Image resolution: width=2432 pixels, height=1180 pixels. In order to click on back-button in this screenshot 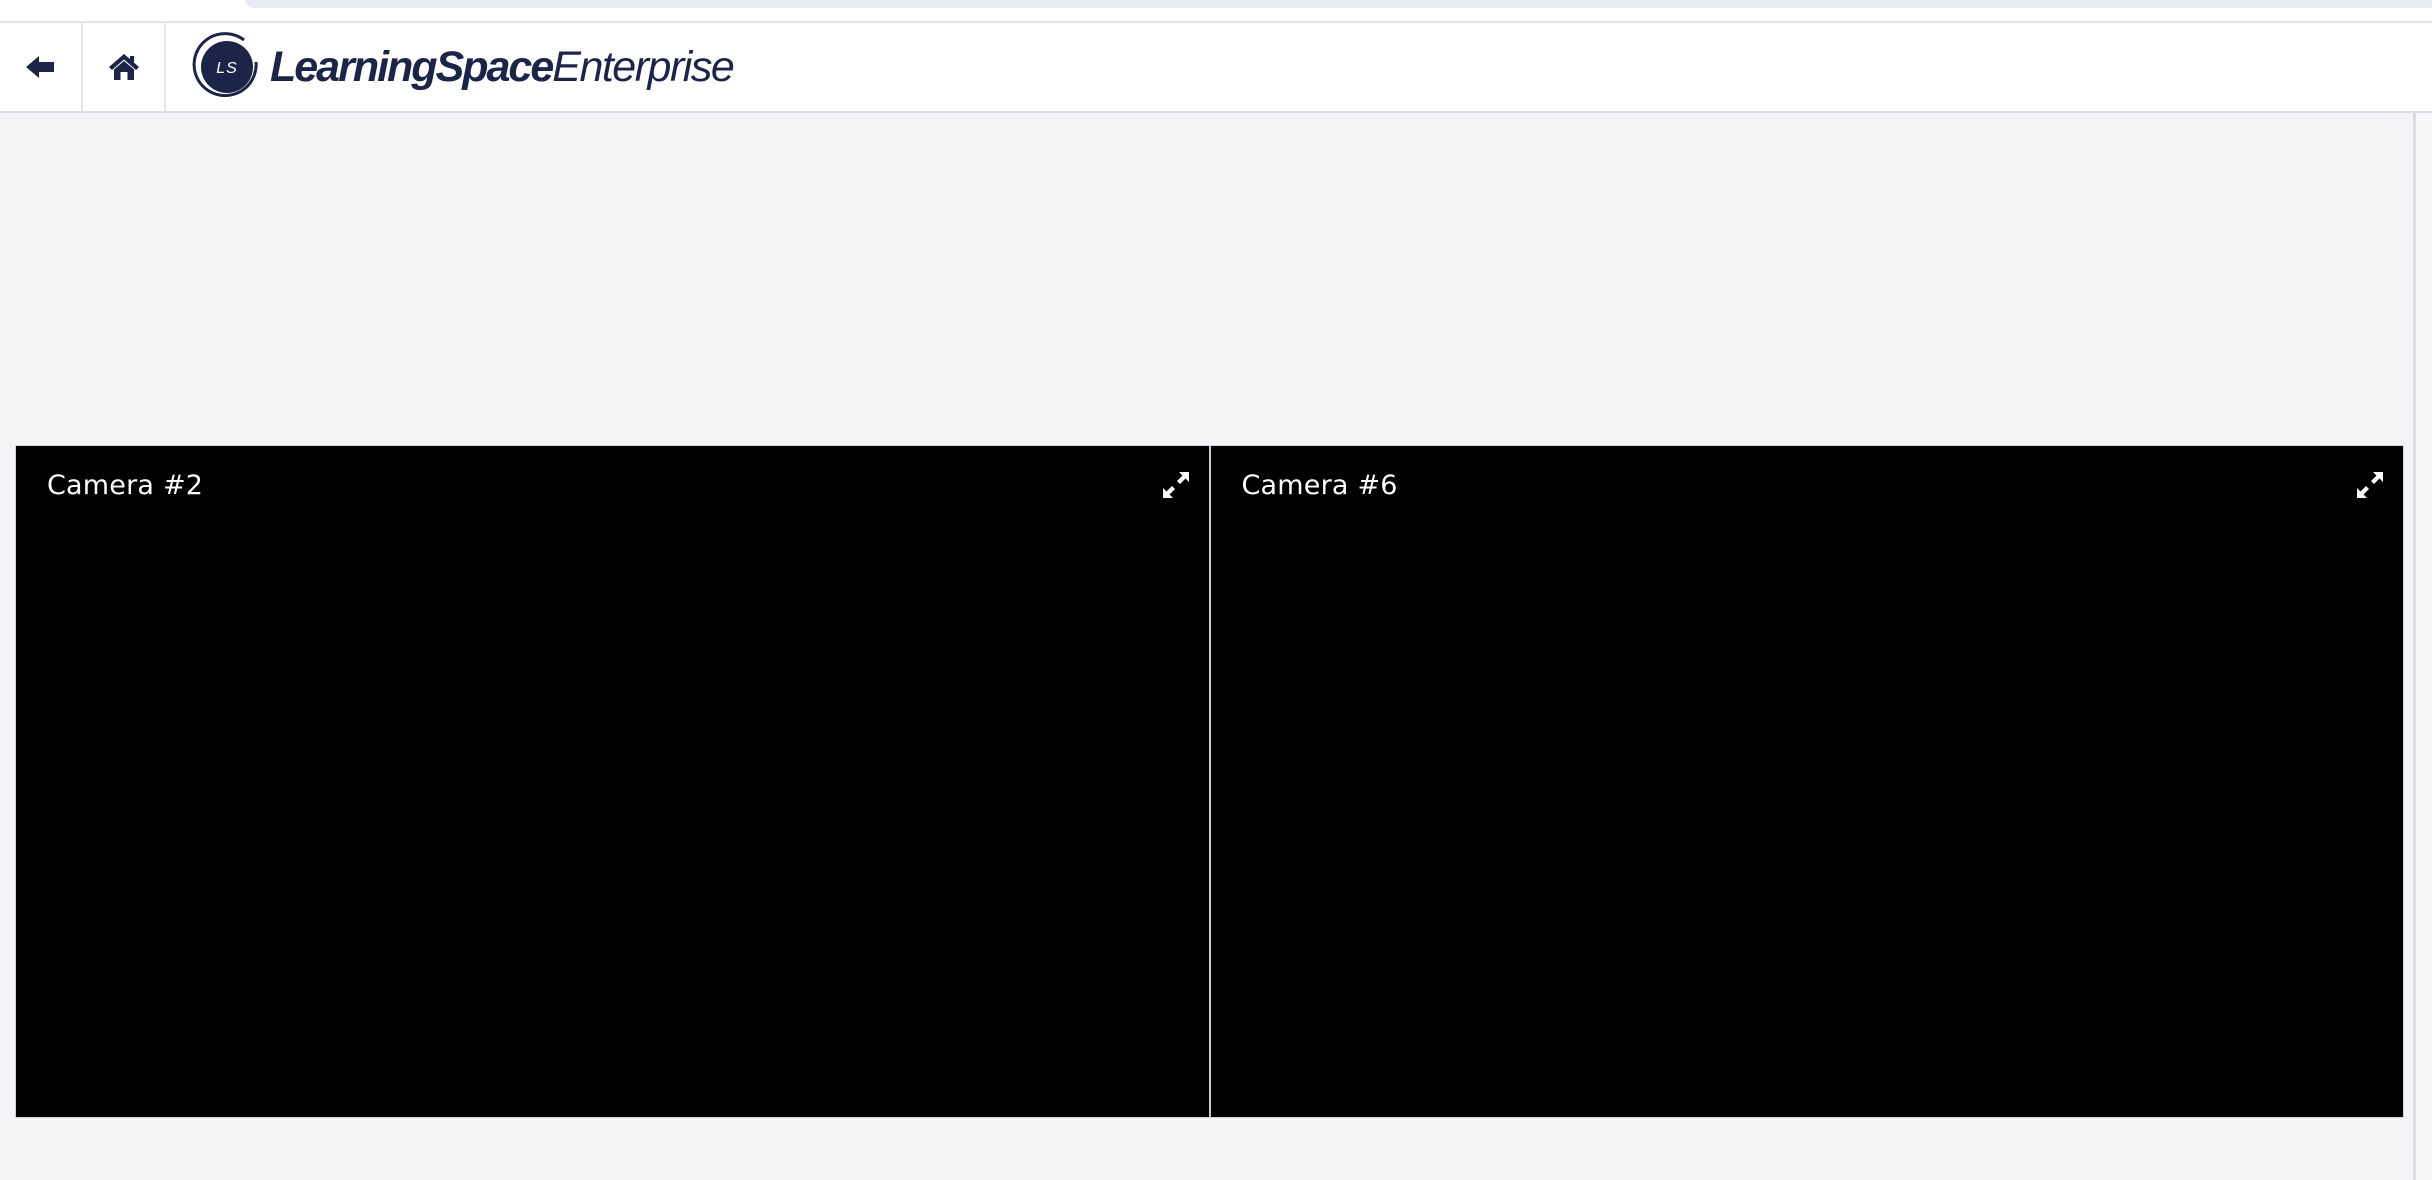, I will do `click(41, 67)`.